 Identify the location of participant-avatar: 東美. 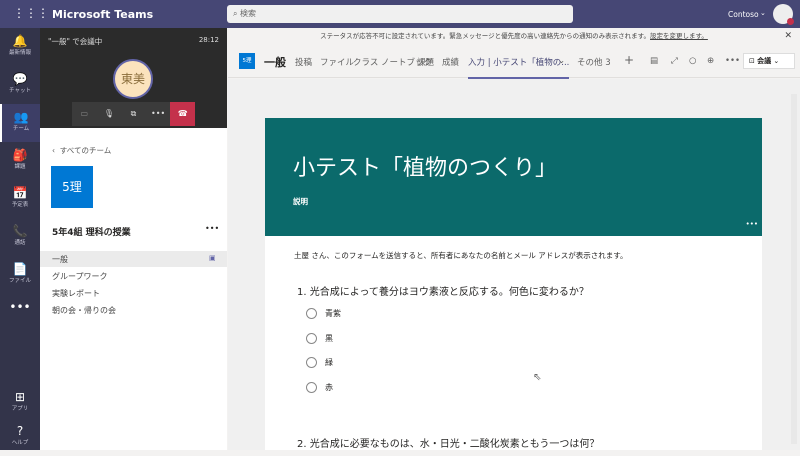
(133, 79).